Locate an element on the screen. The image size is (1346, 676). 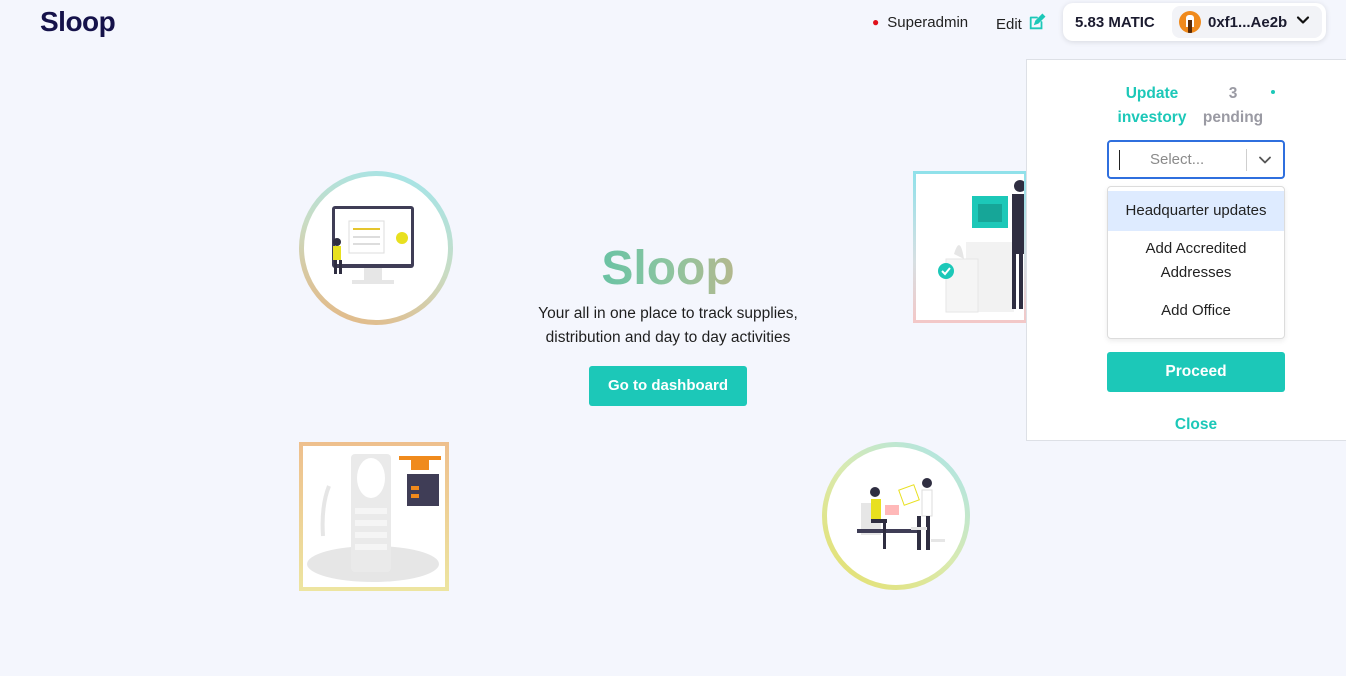
hero-subtitle-line-2: distribution and day to day activities is located at coordinates (668, 337).